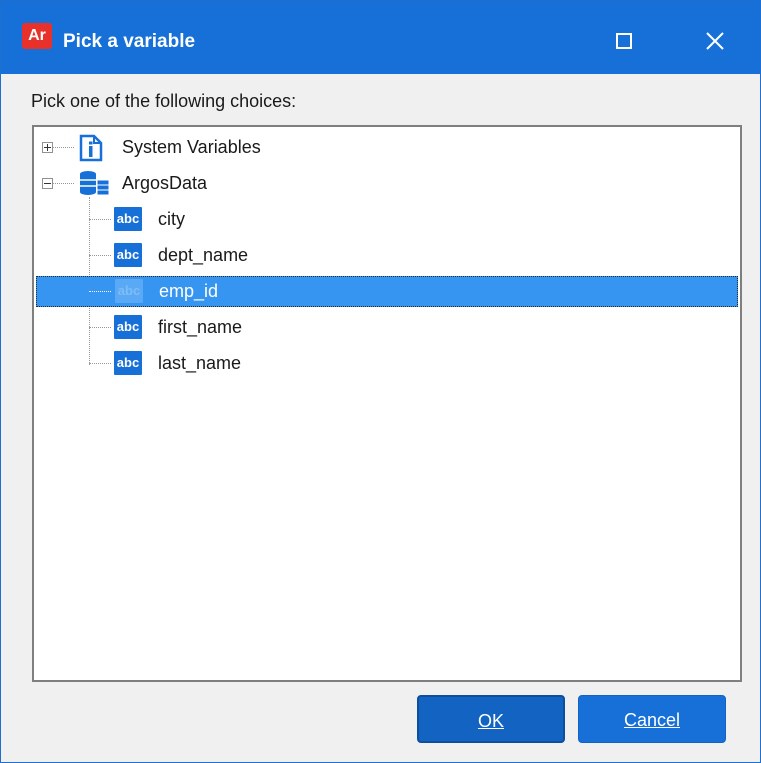  What do you see at coordinates (387, 291) in the screenshot?
I see `tree-node-emp-id: abc emp_id` at bounding box center [387, 291].